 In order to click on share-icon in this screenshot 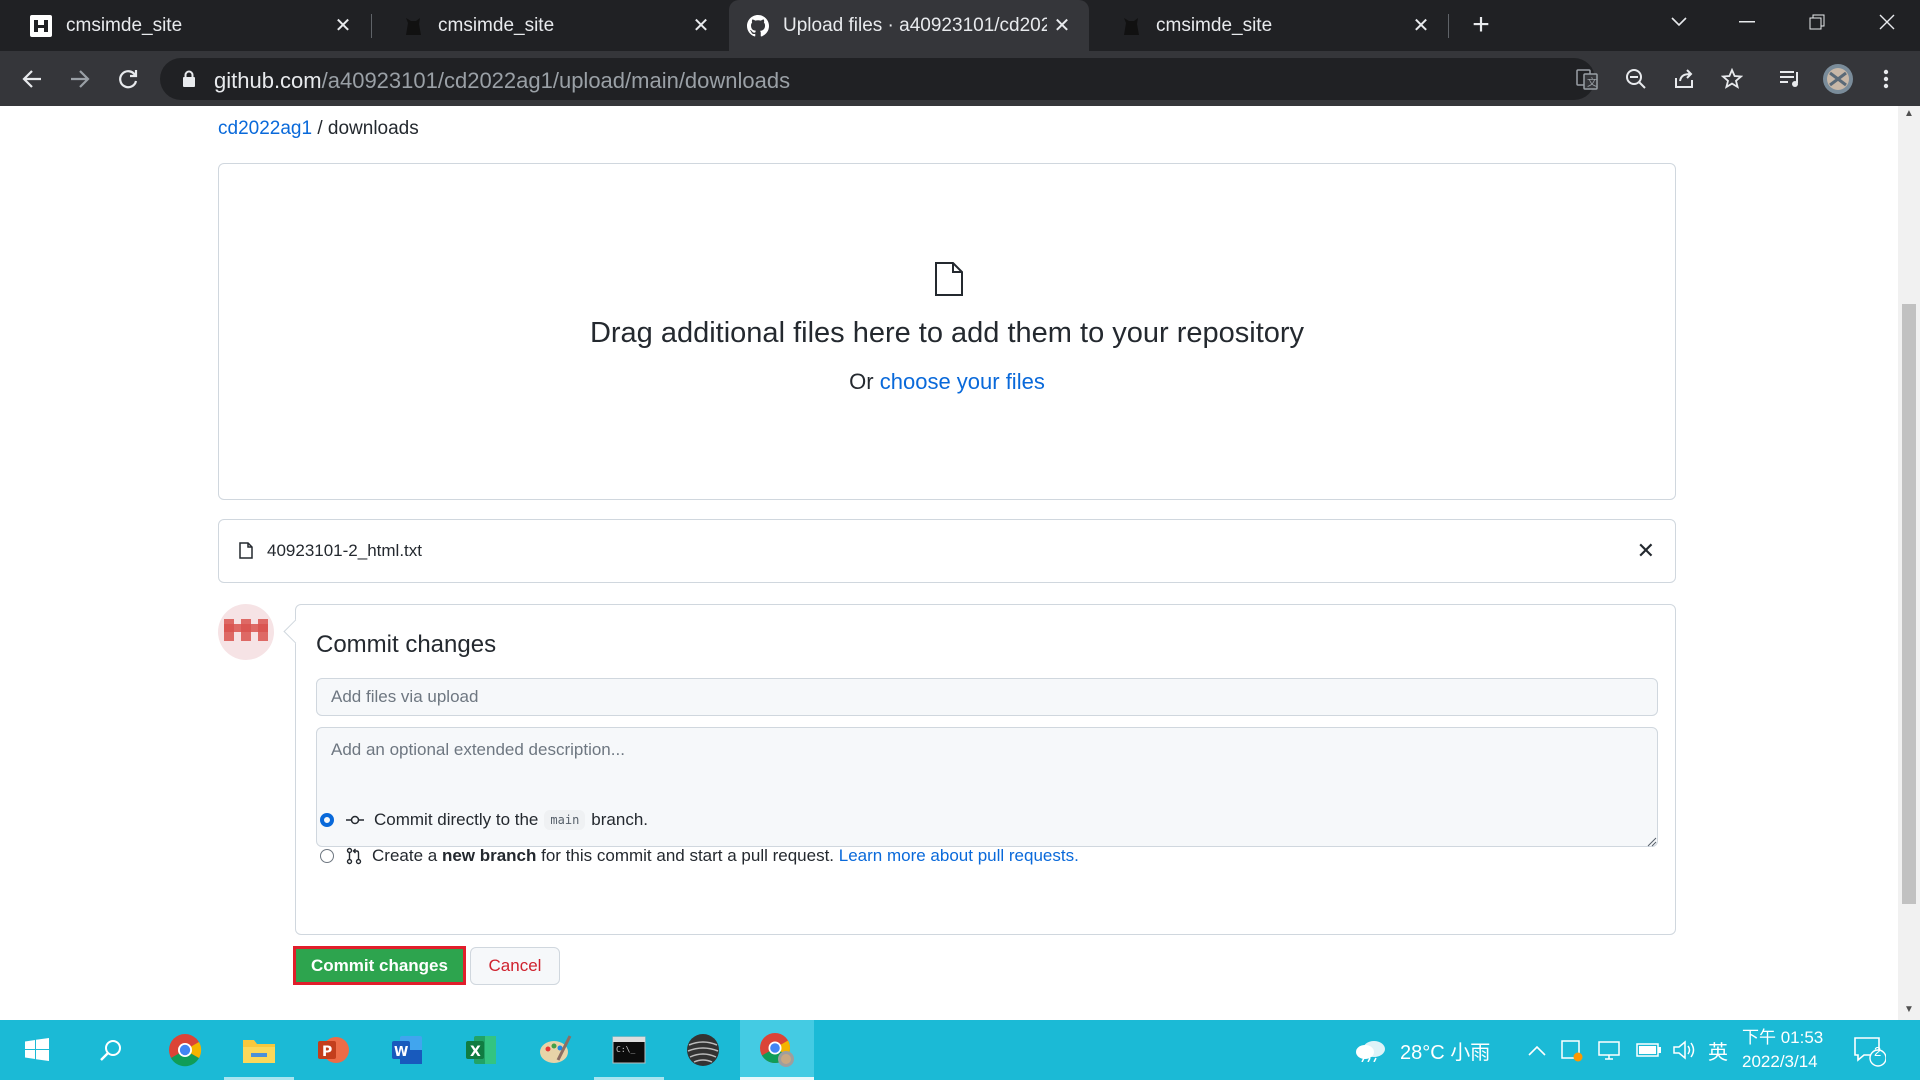, I will do `click(1684, 79)`.